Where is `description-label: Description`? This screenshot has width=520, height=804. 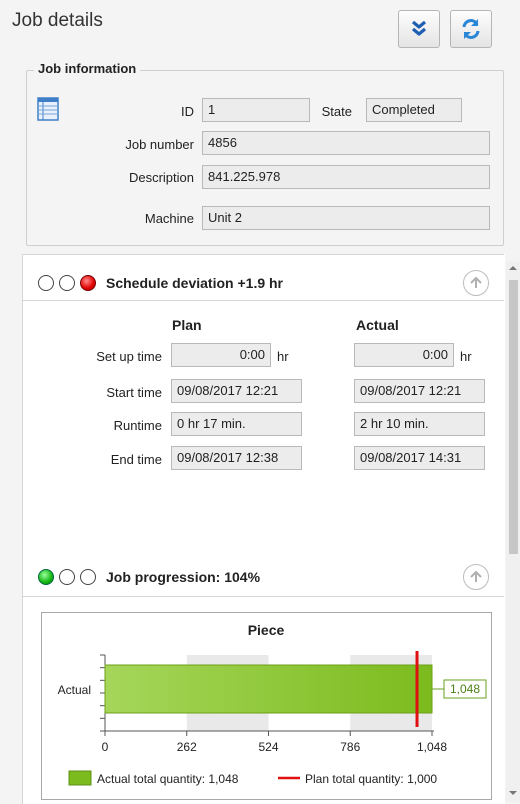
description-label: Description is located at coordinates (161, 177).